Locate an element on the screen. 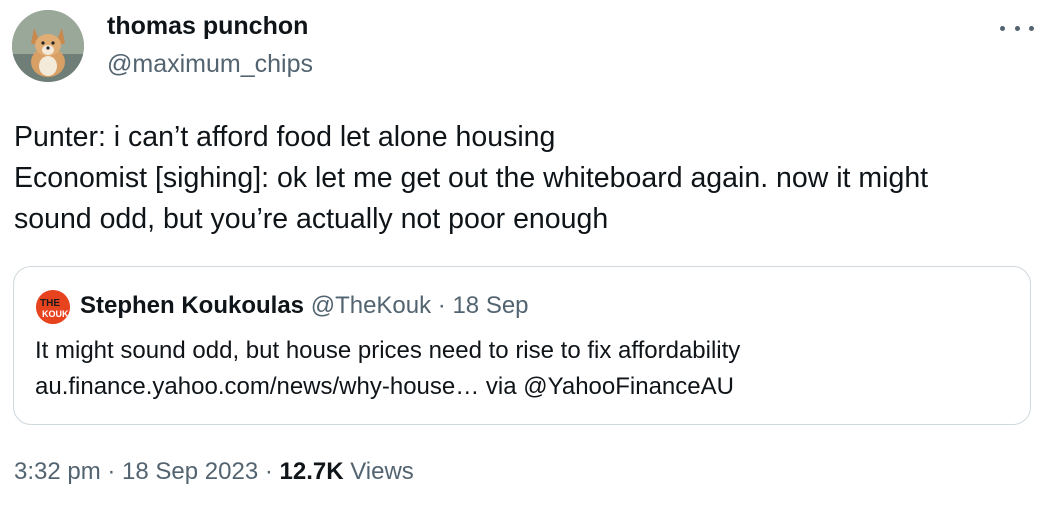 Image resolution: width=1054 pixels, height=518 pixels. author-avatar is located at coordinates (48, 46).